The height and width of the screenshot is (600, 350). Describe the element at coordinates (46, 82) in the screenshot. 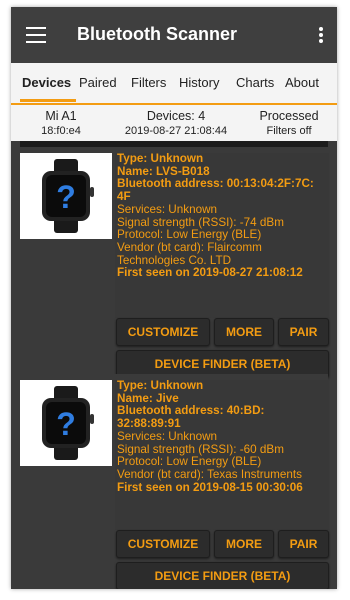

I see `tab-devices: Devices` at that location.